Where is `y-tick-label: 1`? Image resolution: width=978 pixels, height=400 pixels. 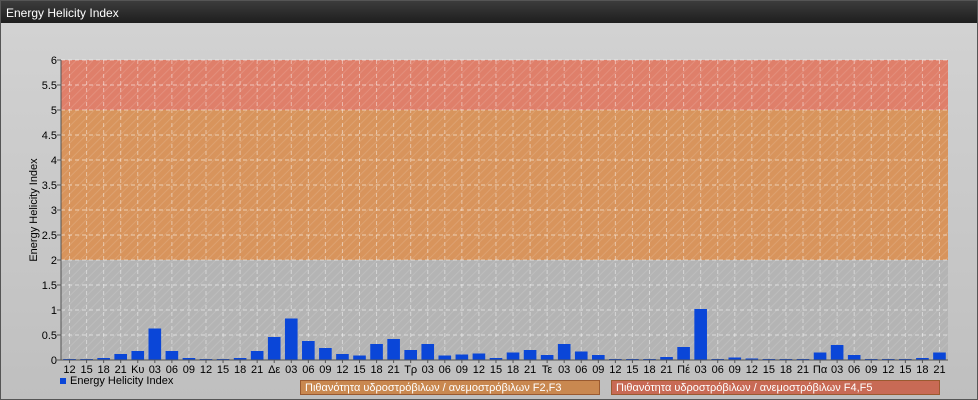
y-tick-label: 1 is located at coordinates (54, 311).